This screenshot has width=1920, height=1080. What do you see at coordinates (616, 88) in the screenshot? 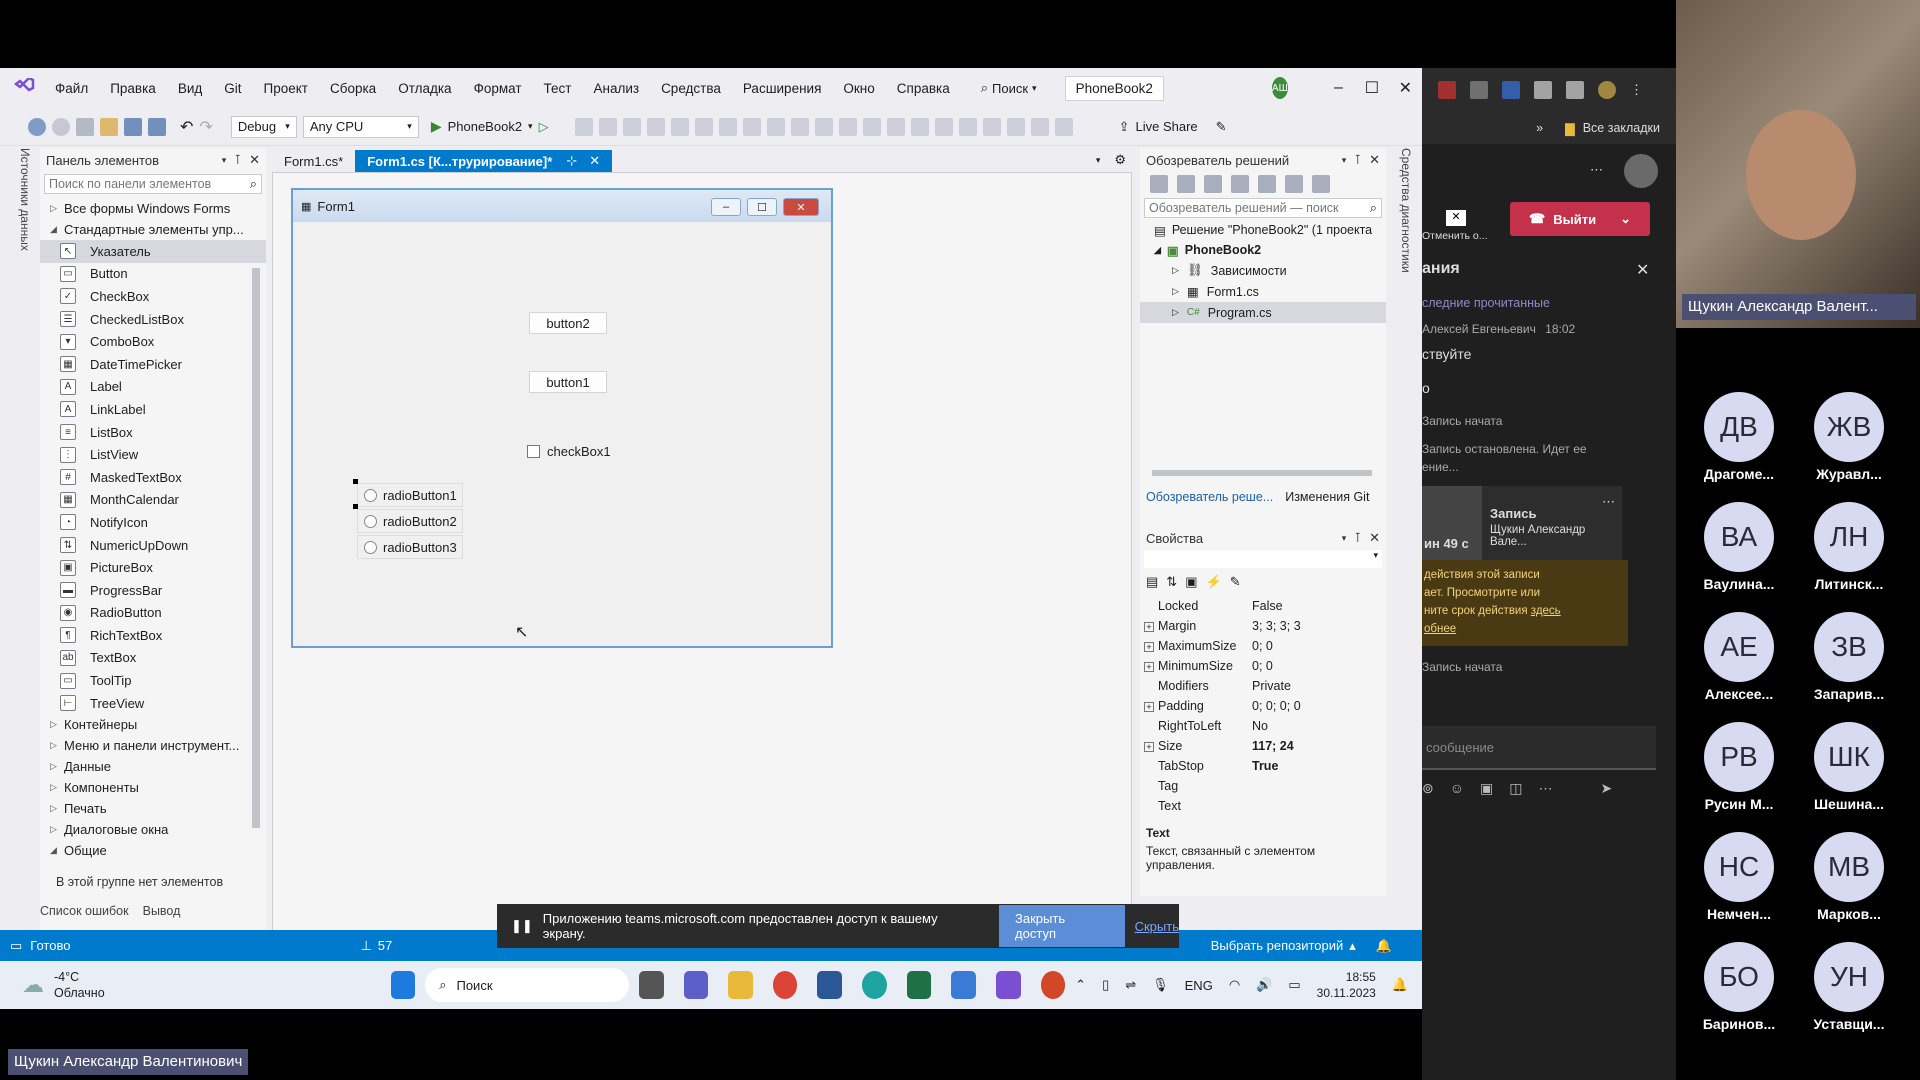
I see `menu-analyze: Анализ` at bounding box center [616, 88].